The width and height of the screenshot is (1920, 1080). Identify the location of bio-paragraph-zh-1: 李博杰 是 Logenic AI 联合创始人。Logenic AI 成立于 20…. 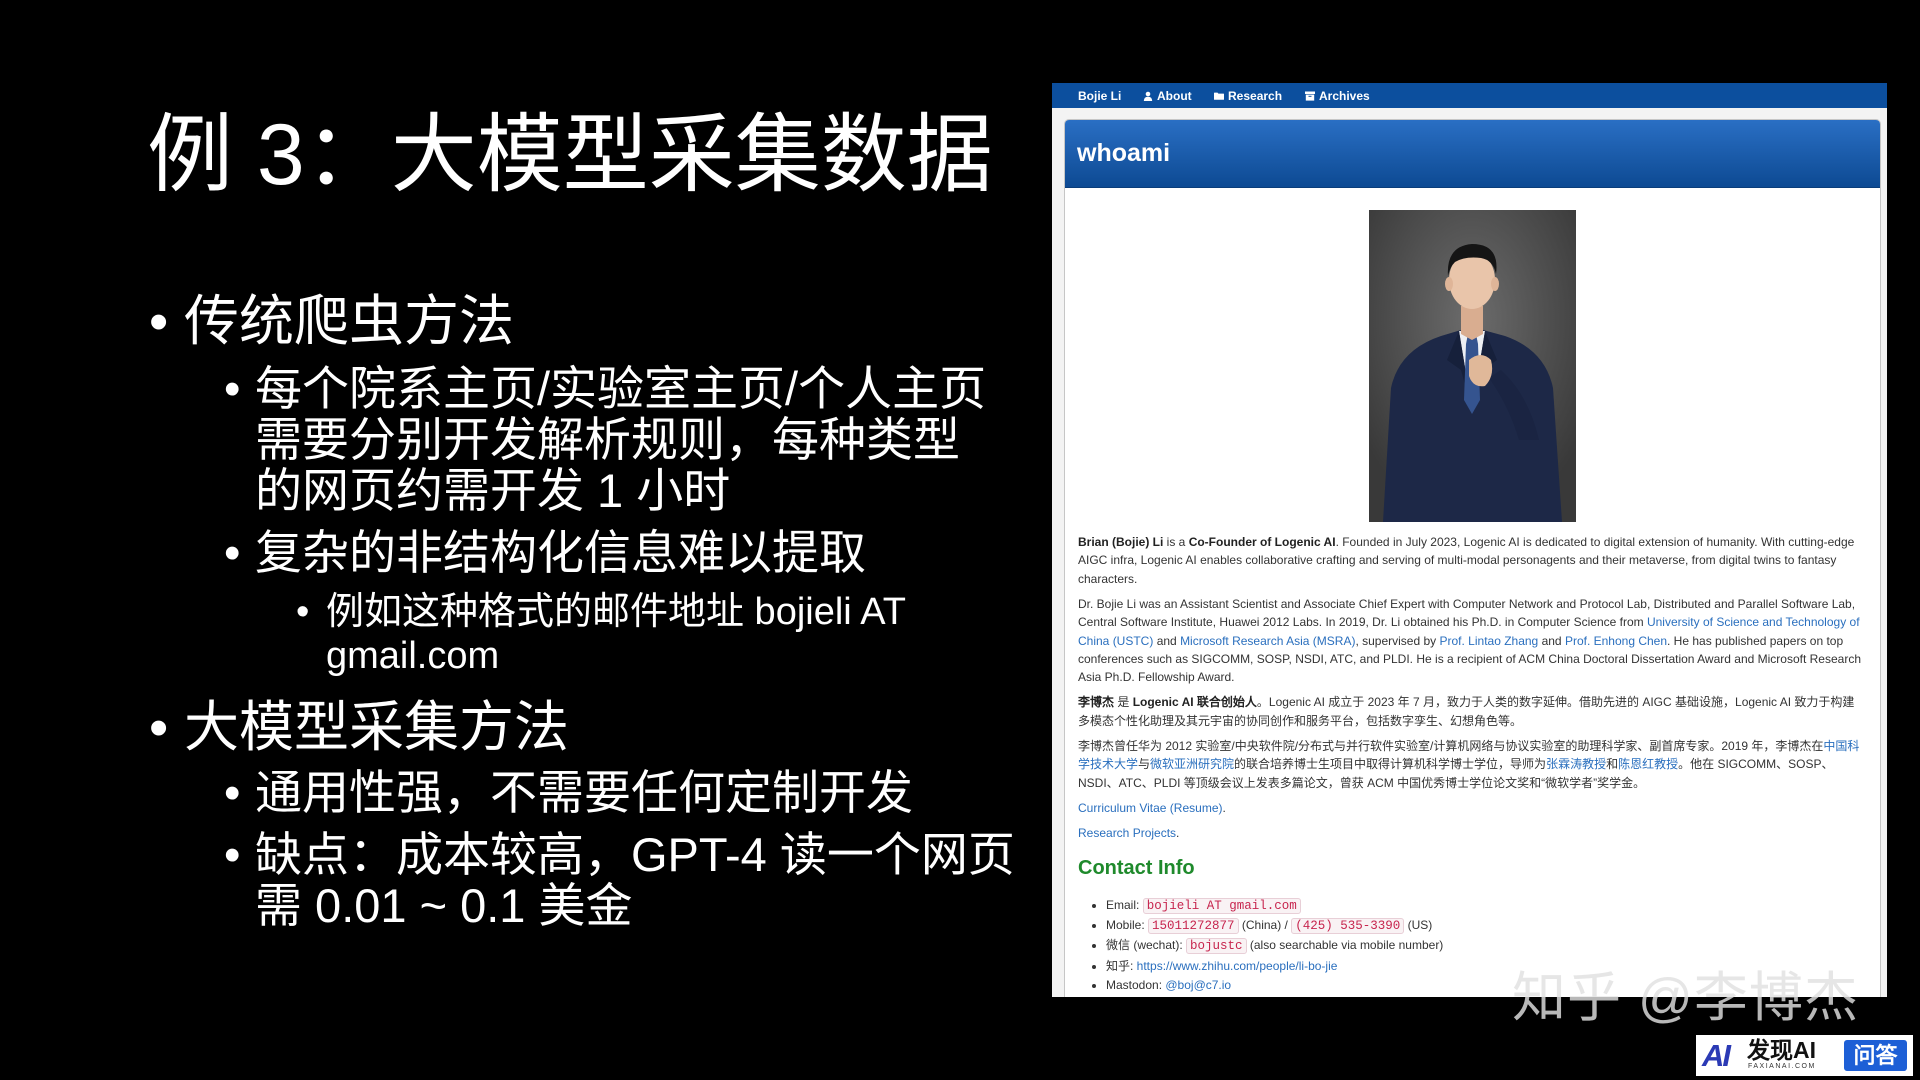
(1471, 711).